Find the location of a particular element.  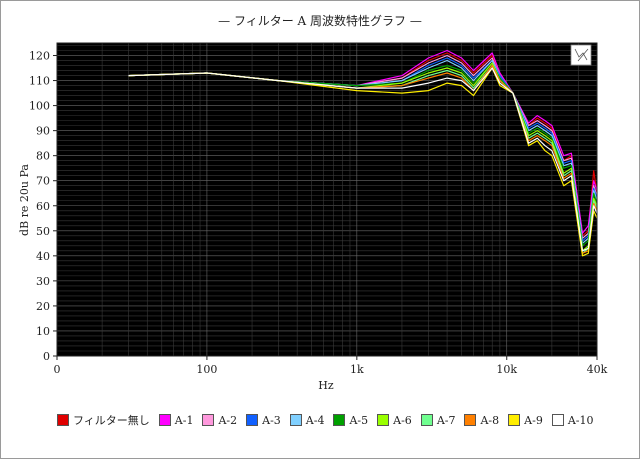

y-tick-label: 30 is located at coordinates (43, 281).